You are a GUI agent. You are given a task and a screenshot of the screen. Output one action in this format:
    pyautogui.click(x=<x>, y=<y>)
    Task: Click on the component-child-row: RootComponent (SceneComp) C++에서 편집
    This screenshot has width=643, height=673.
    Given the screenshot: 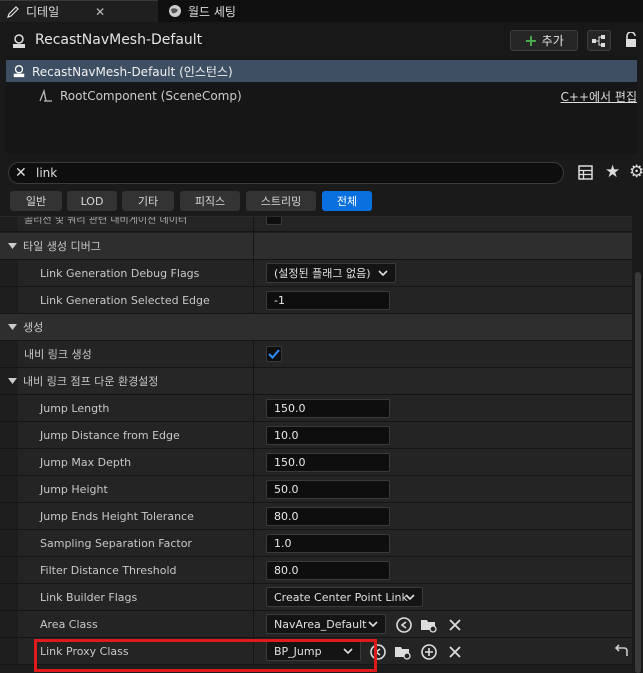 What is the action you would take?
    pyautogui.click(x=321, y=96)
    